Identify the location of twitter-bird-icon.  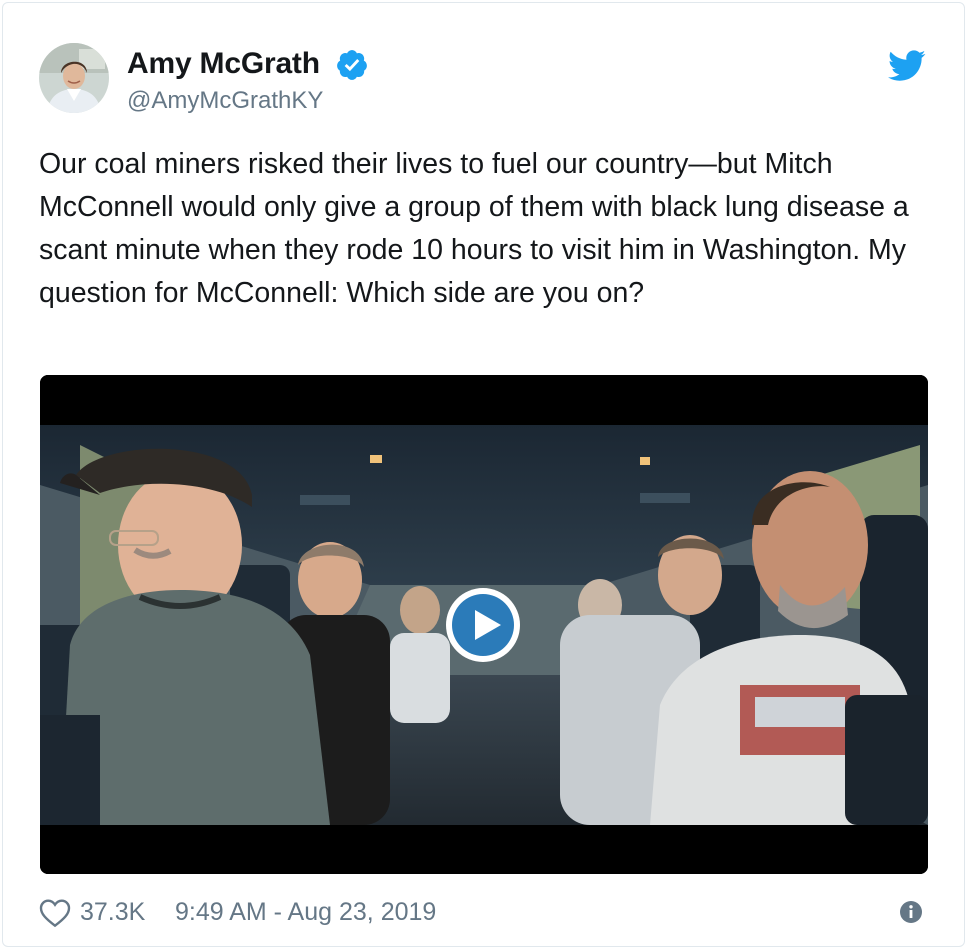
(907, 66).